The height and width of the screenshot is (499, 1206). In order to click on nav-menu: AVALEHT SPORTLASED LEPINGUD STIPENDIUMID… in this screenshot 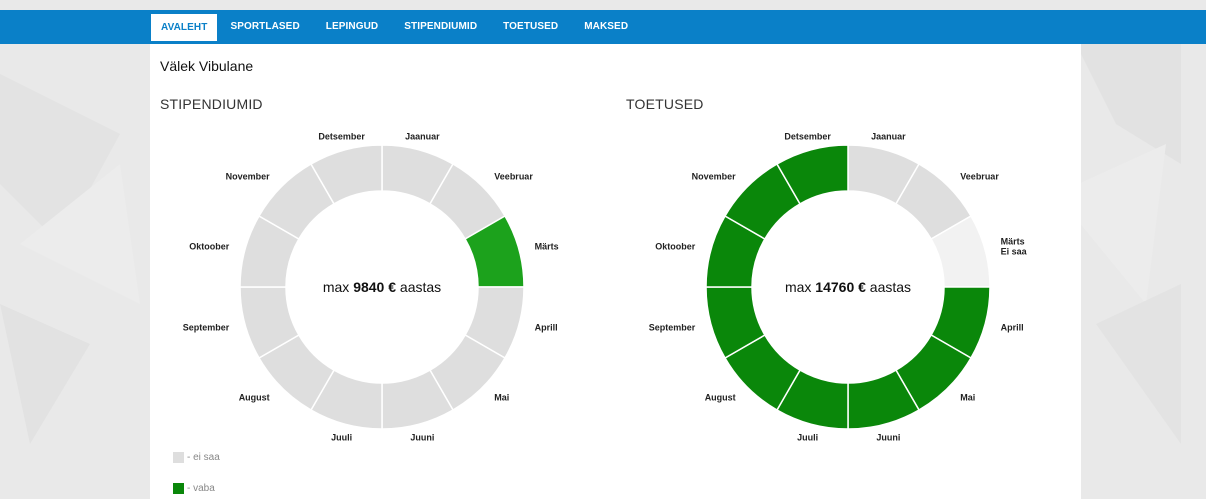, I will do `click(396, 27)`.